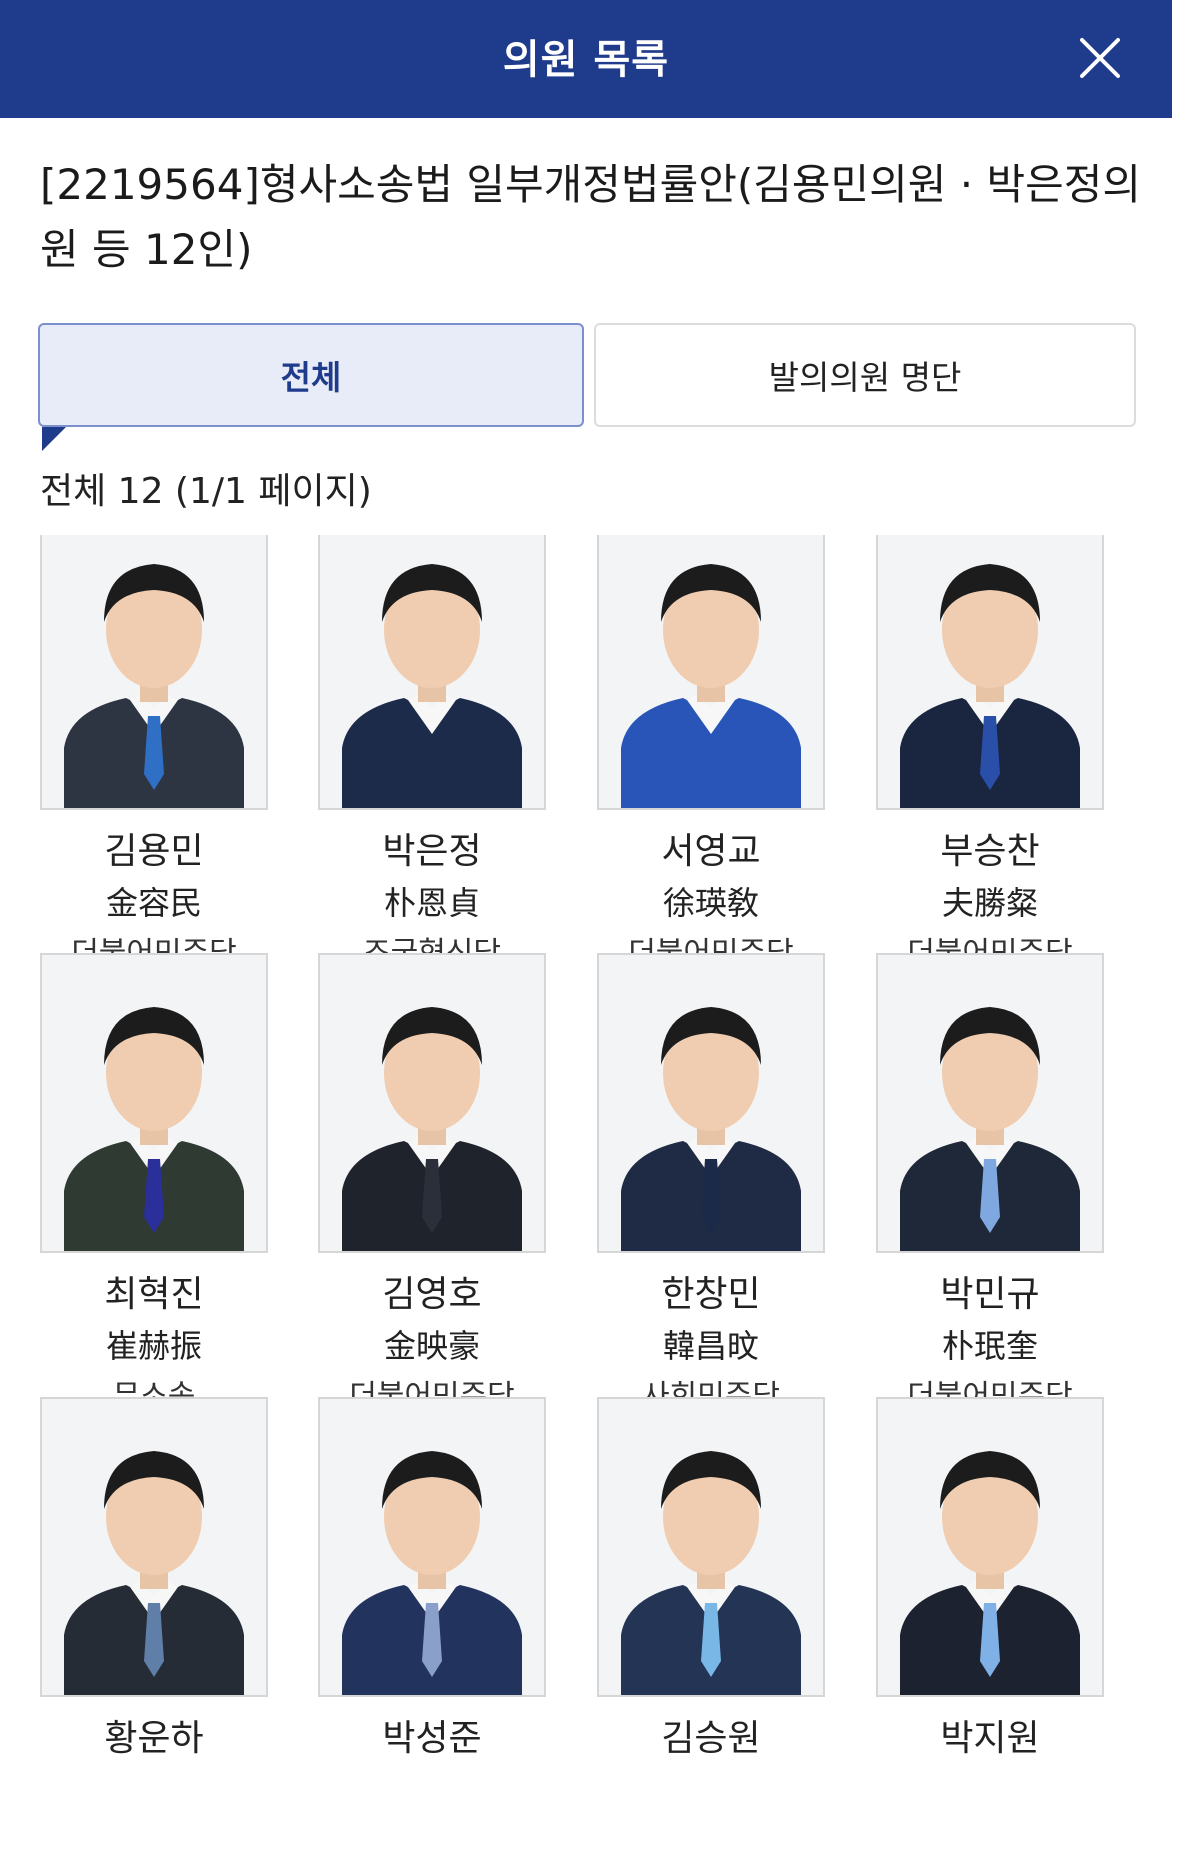 This screenshot has height=1854, width=1179. Describe the element at coordinates (153, 903) in the screenshot. I see `member-name-hanja: 金容民` at that location.